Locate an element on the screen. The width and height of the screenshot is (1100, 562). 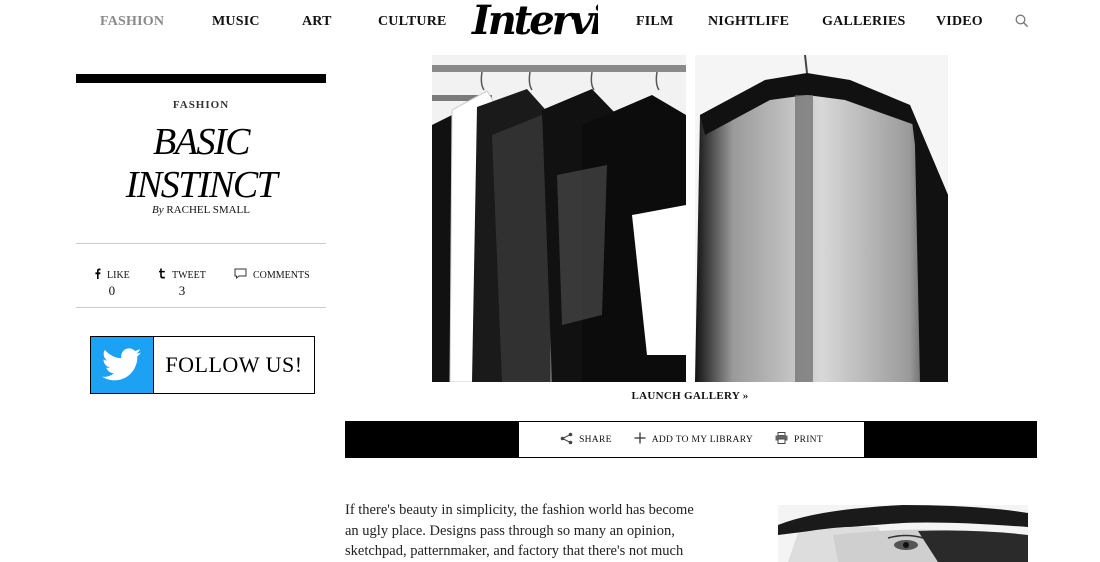
interview-logo: Interview is located at coordinates (567, 29).